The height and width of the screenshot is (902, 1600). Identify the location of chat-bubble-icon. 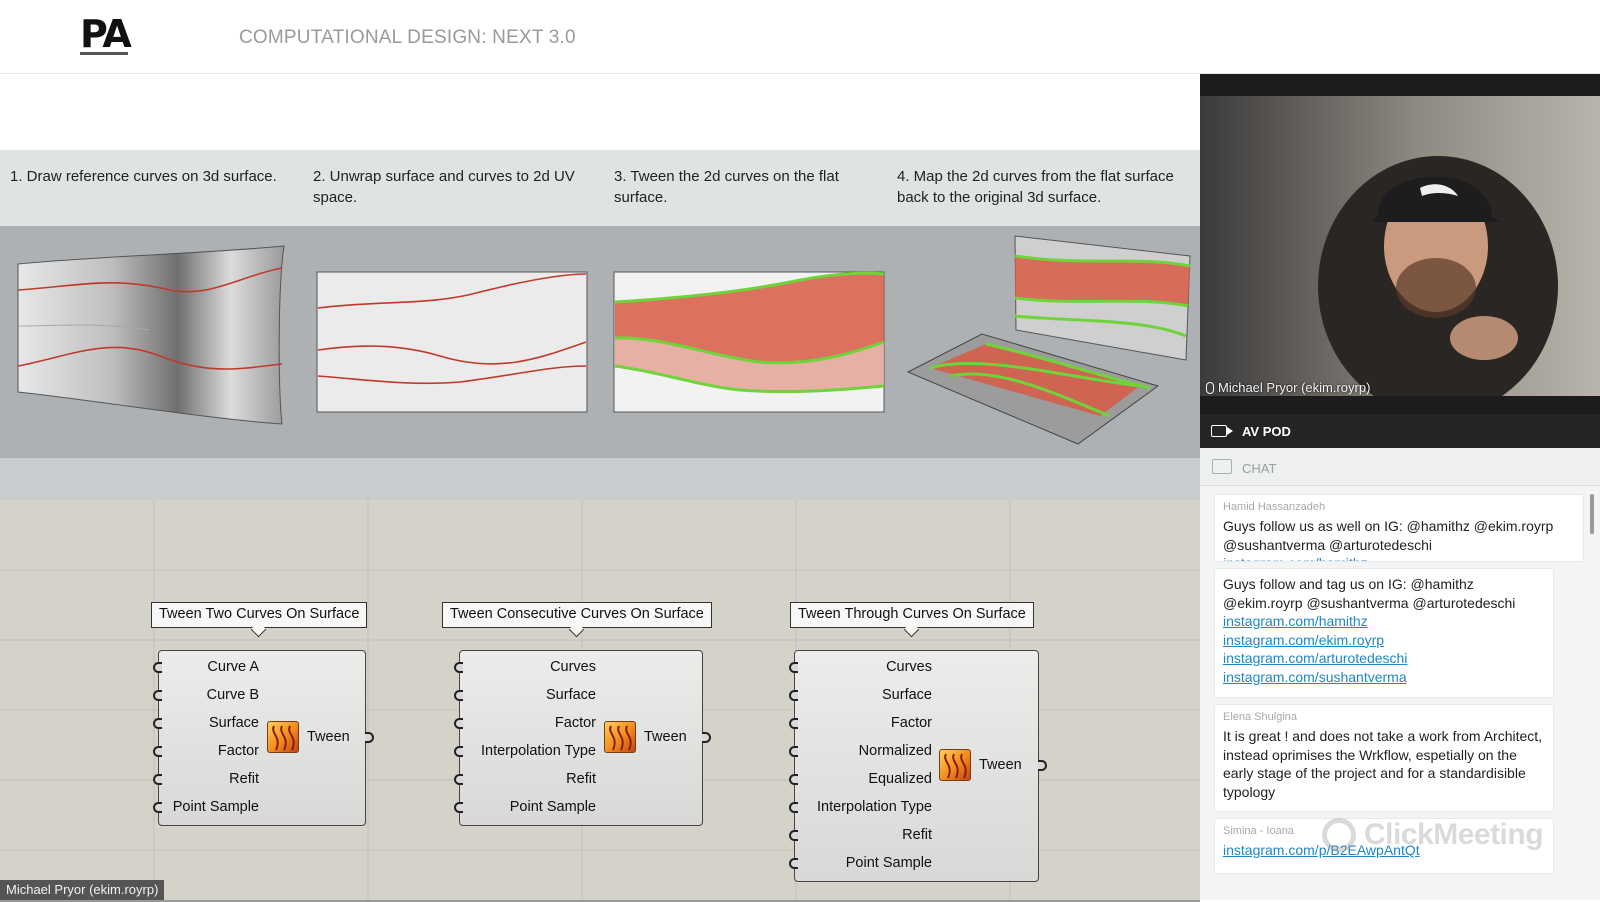
(1222, 466).